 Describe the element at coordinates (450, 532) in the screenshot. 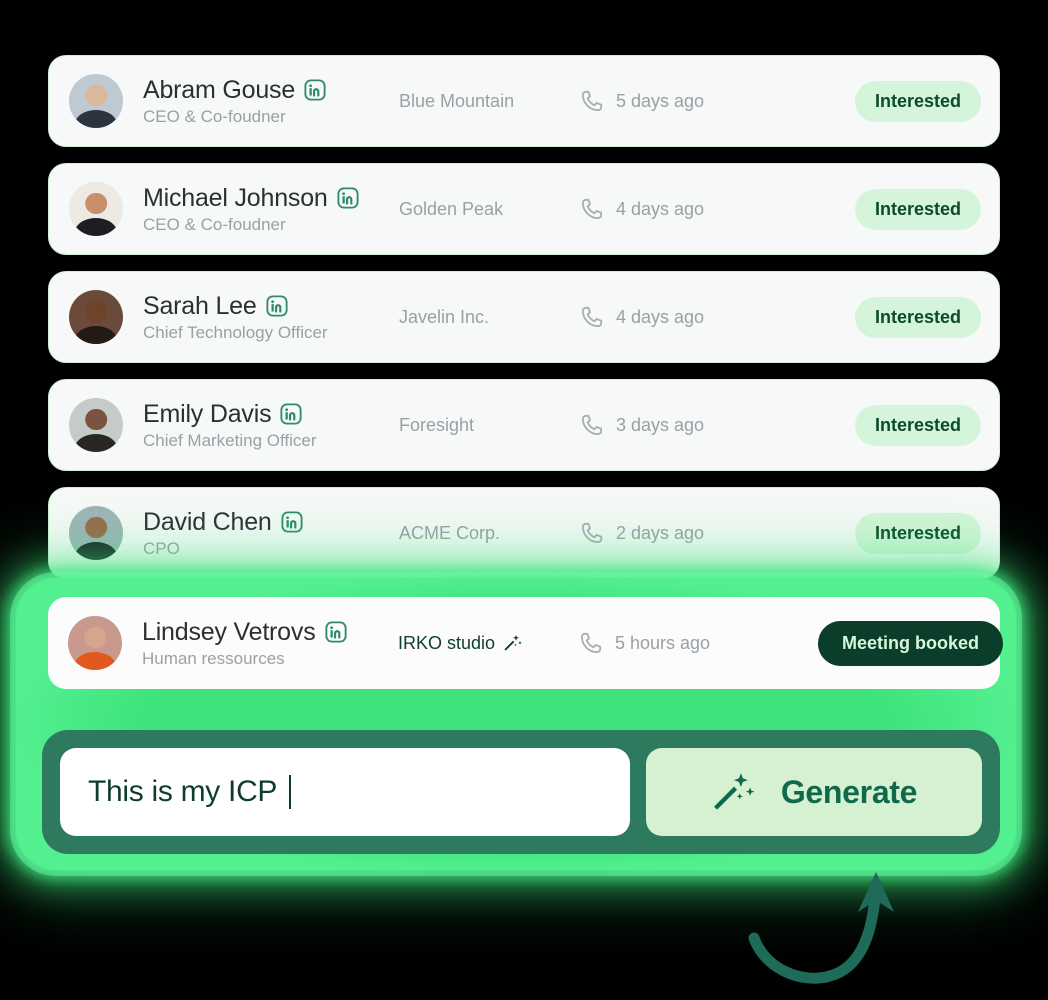

I see `lead-company: ACME Corp.` at that location.